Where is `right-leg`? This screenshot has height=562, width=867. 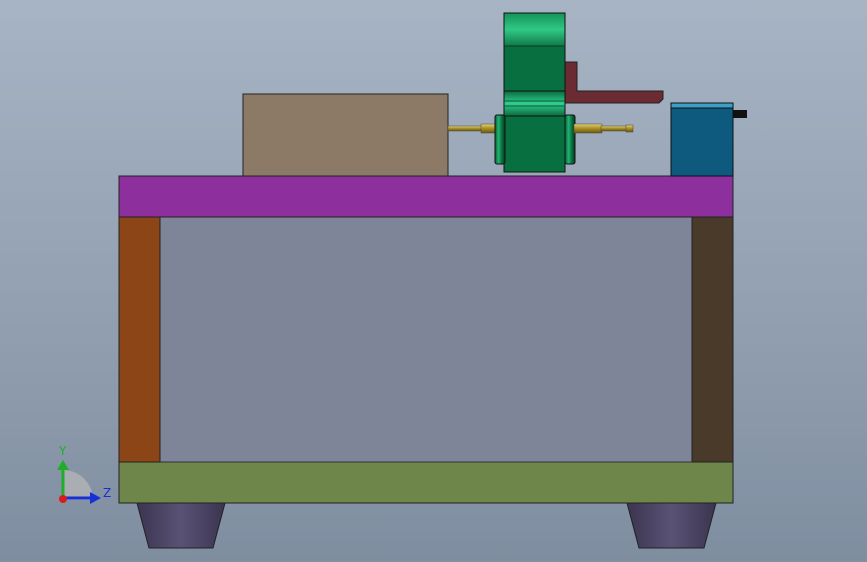 right-leg is located at coordinates (712, 339).